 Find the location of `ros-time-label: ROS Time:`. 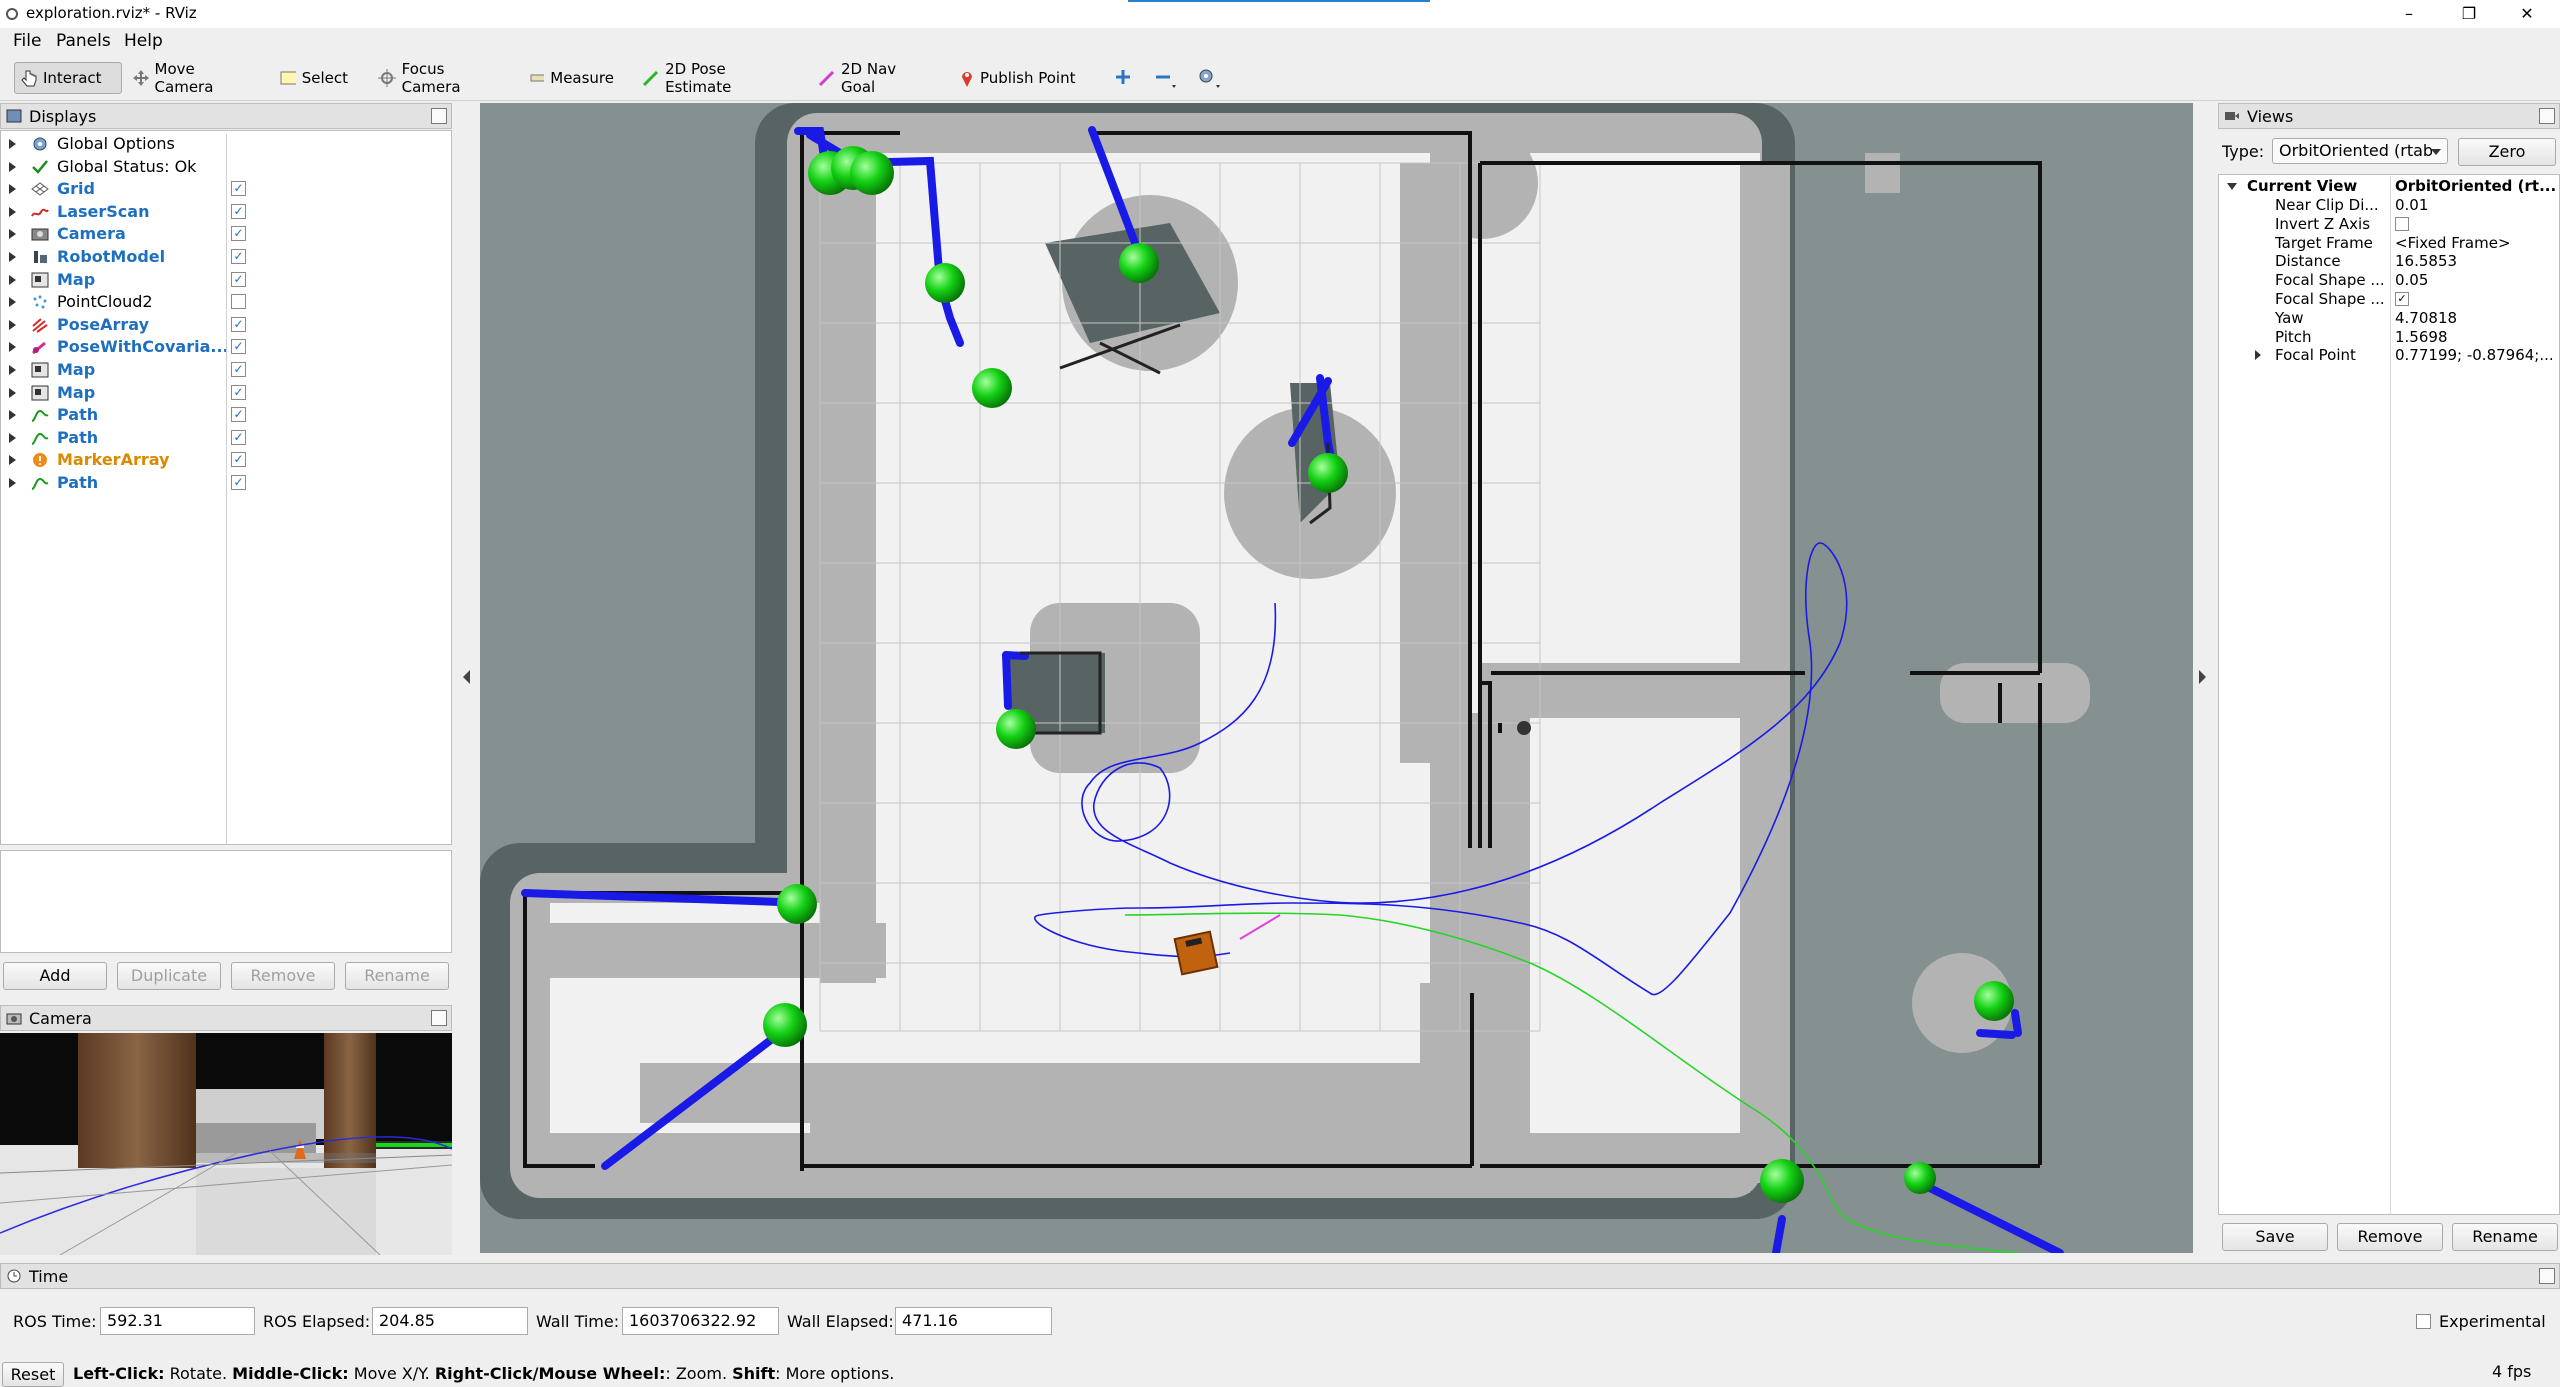

ros-time-label: ROS Time: is located at coordinates (55, 1321).